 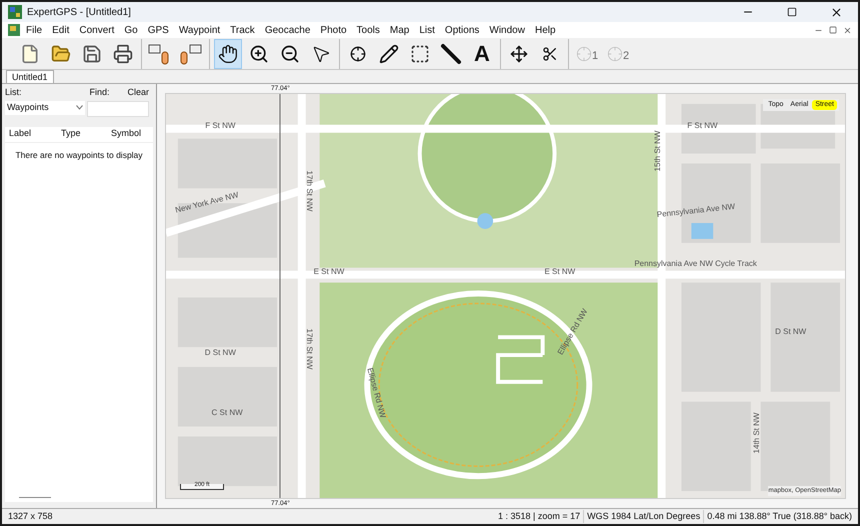 What do you see at coordinates (539, 516) in the screenshot?
I see `status-text: 1 : 3518 | zoom = 17` at bounding box center [539, 516].